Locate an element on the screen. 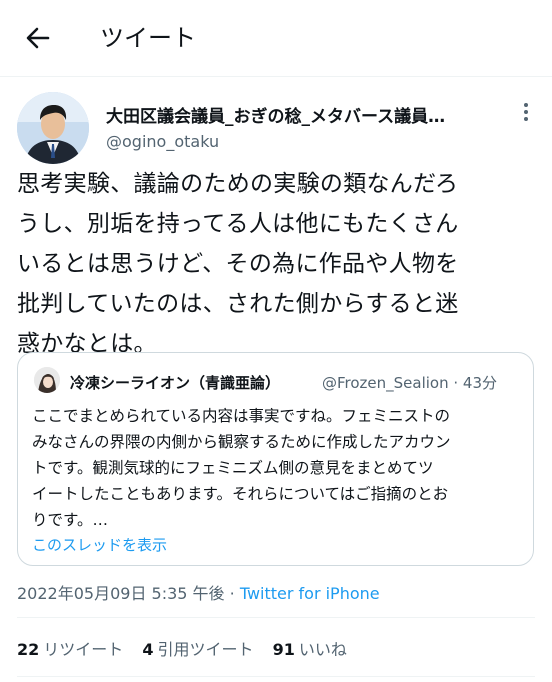  retweets-stat: 22 リツイート is located at coordinates (70, 649).